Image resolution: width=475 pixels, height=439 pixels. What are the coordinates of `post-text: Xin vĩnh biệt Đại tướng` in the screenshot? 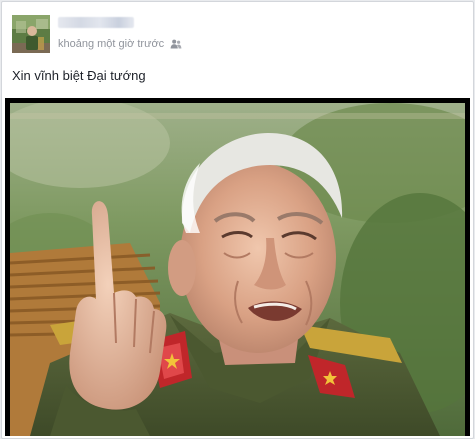 It's located at (79, 75).